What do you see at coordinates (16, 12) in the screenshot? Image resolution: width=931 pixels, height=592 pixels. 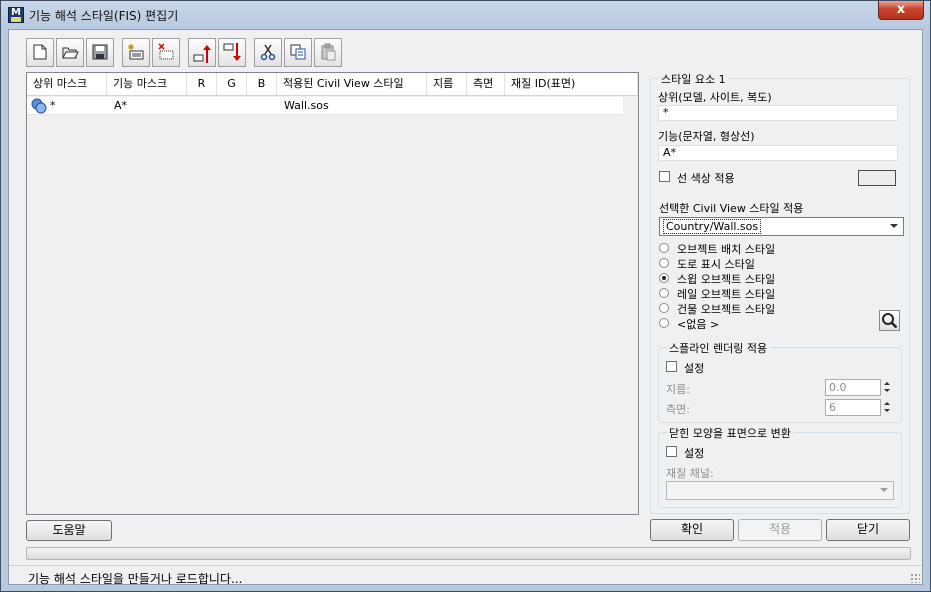 I see `app-icon-letter: M` at bounding box center [16, 12].